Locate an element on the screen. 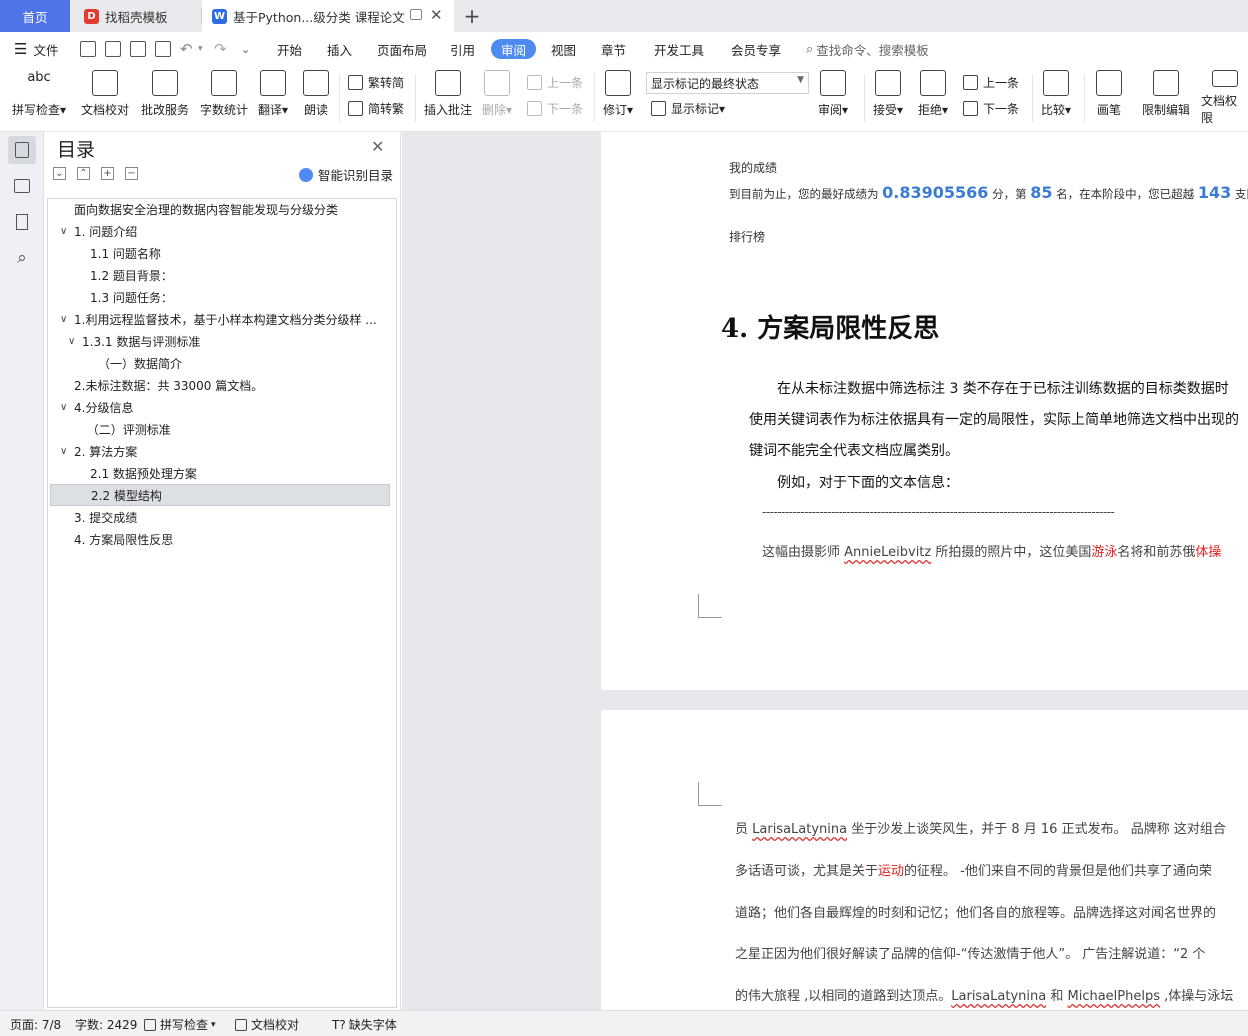  toc-title: 目录 is located at coordinates (76, 150).